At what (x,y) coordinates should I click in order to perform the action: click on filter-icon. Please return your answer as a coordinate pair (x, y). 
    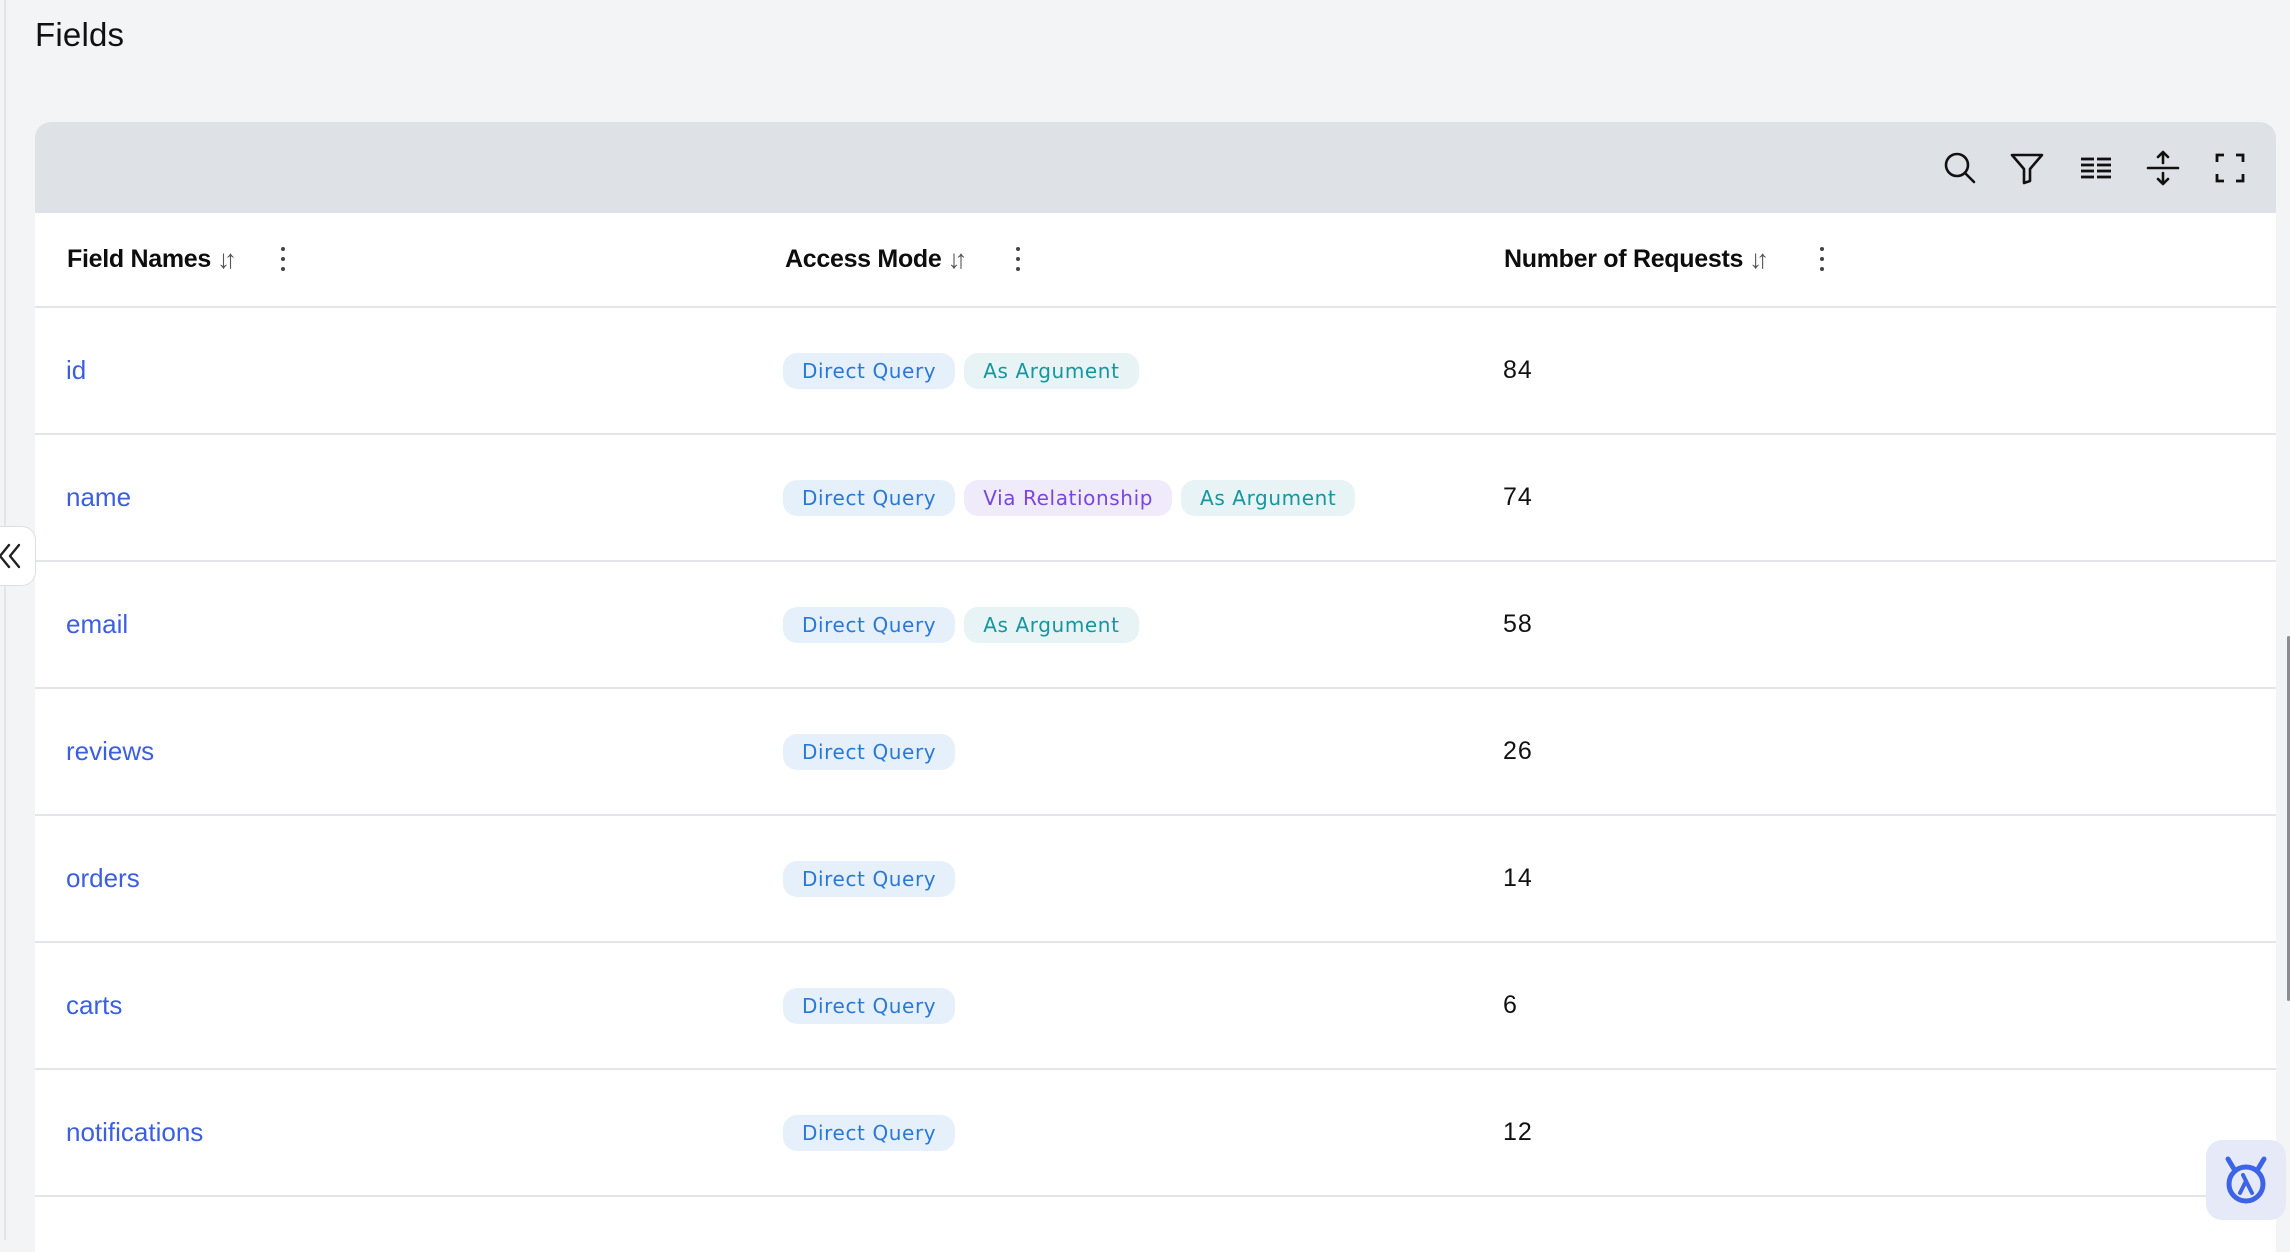
    Looking at the image, I should click on (2027, 169).